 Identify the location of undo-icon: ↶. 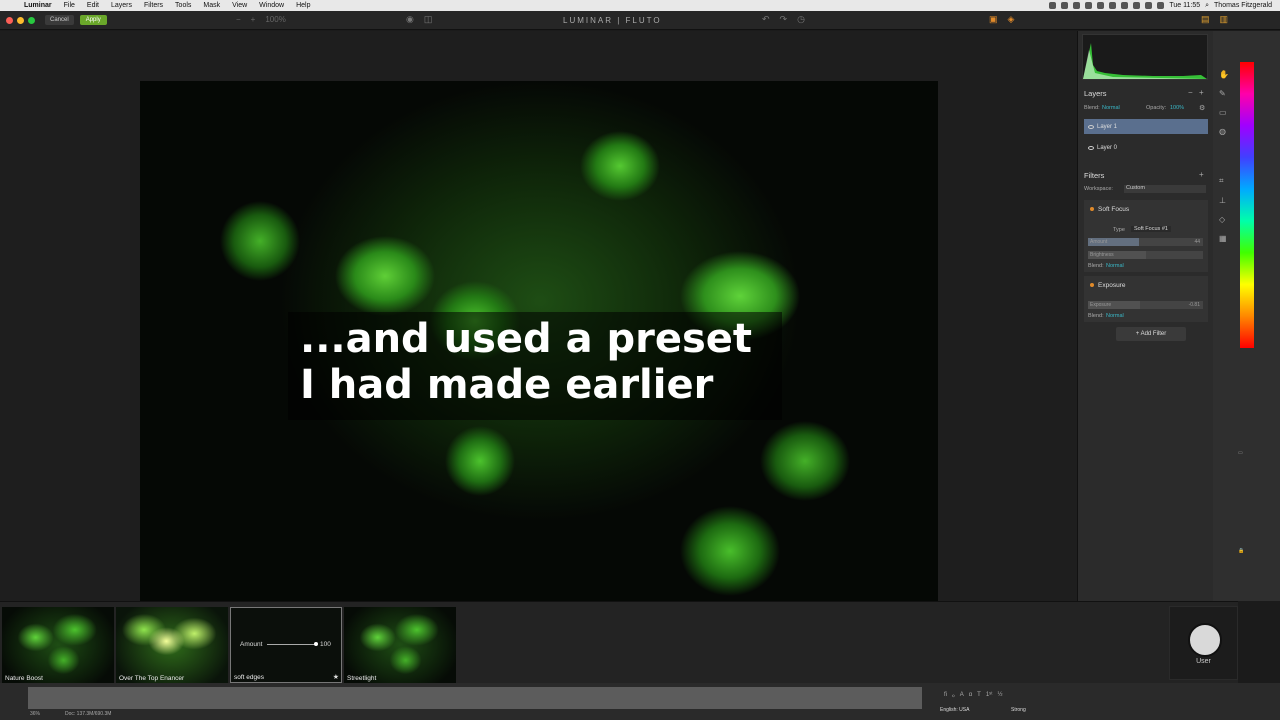
(766, 19).